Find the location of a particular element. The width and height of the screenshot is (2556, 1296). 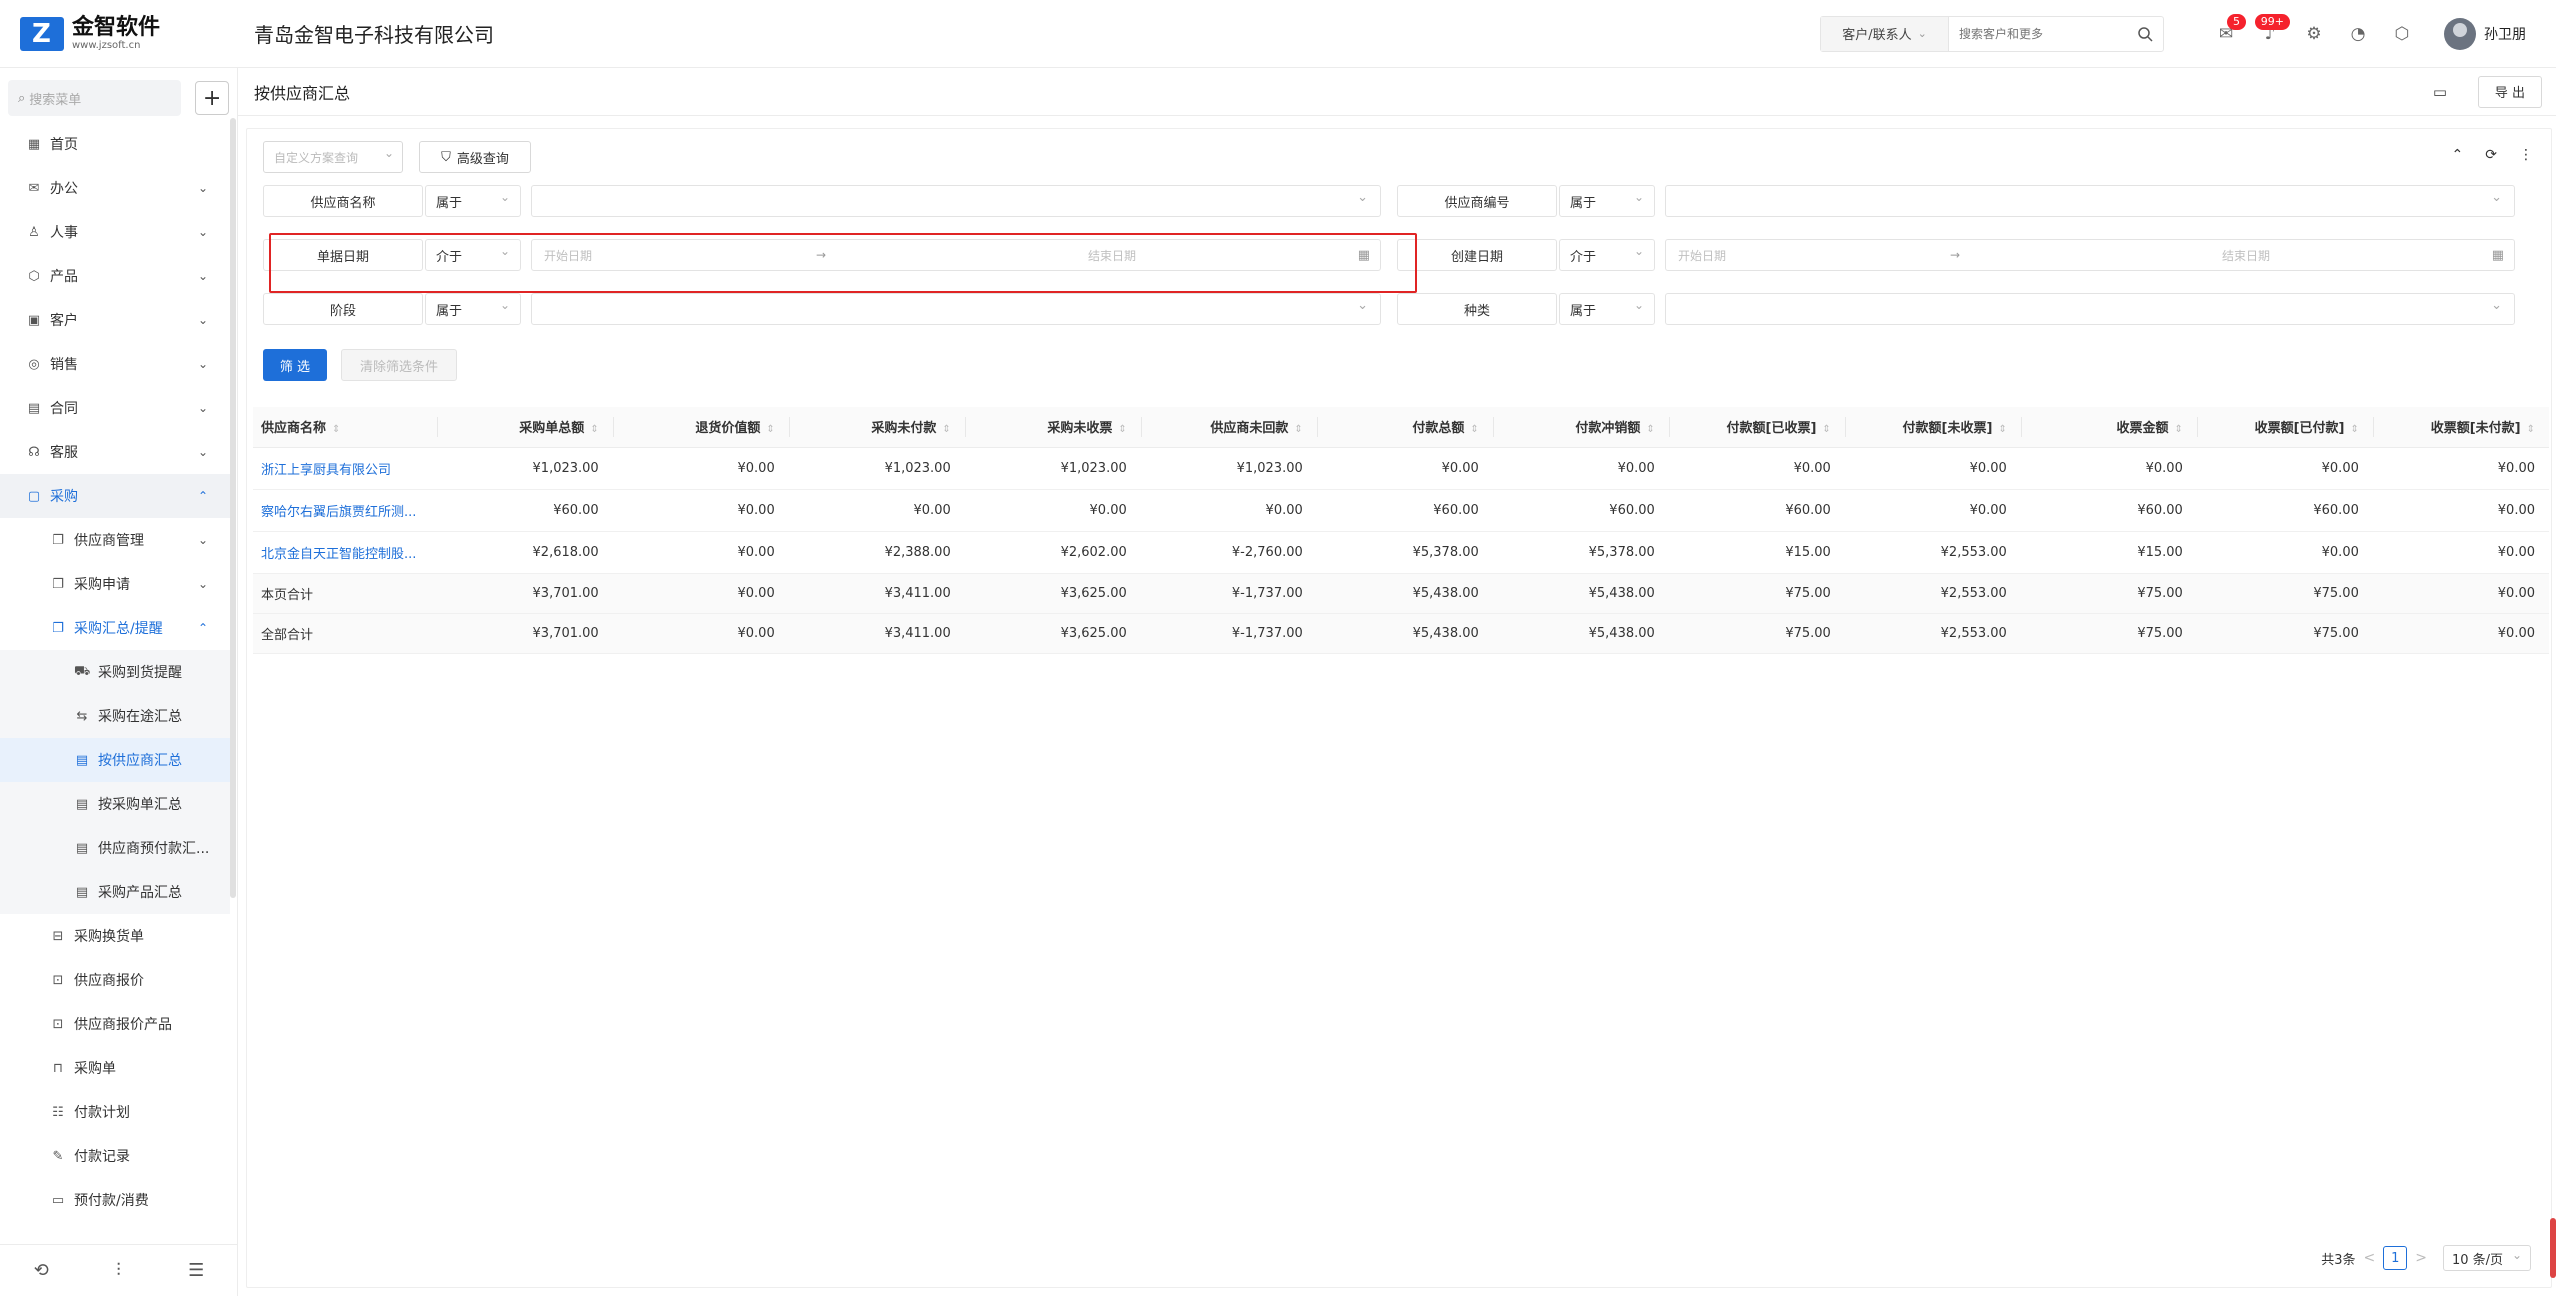

create-date-end: 结束日期 is located at coordinates (2246, 255).